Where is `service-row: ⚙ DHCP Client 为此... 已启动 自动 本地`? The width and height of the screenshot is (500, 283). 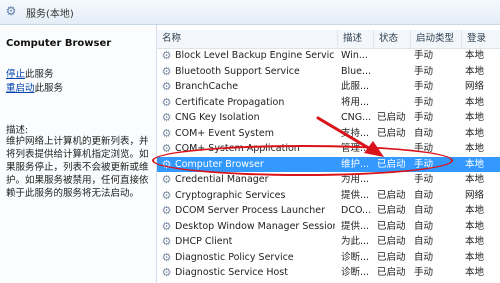 service-row: ⚙ DHCP Client 为此... 已启动 自动 本地 is located at coordinates (328, 242).